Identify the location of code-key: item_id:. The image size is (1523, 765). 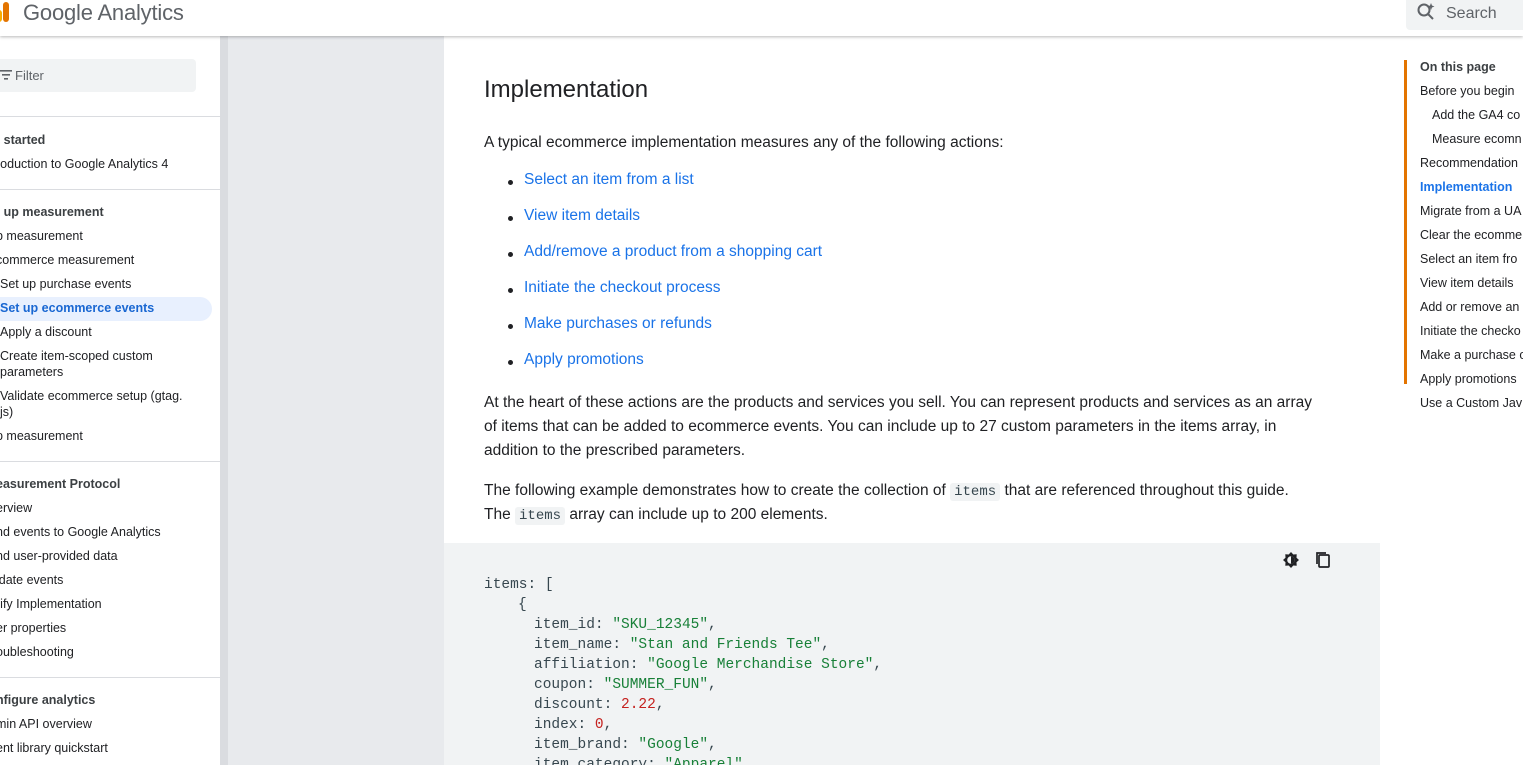
(573, 625).